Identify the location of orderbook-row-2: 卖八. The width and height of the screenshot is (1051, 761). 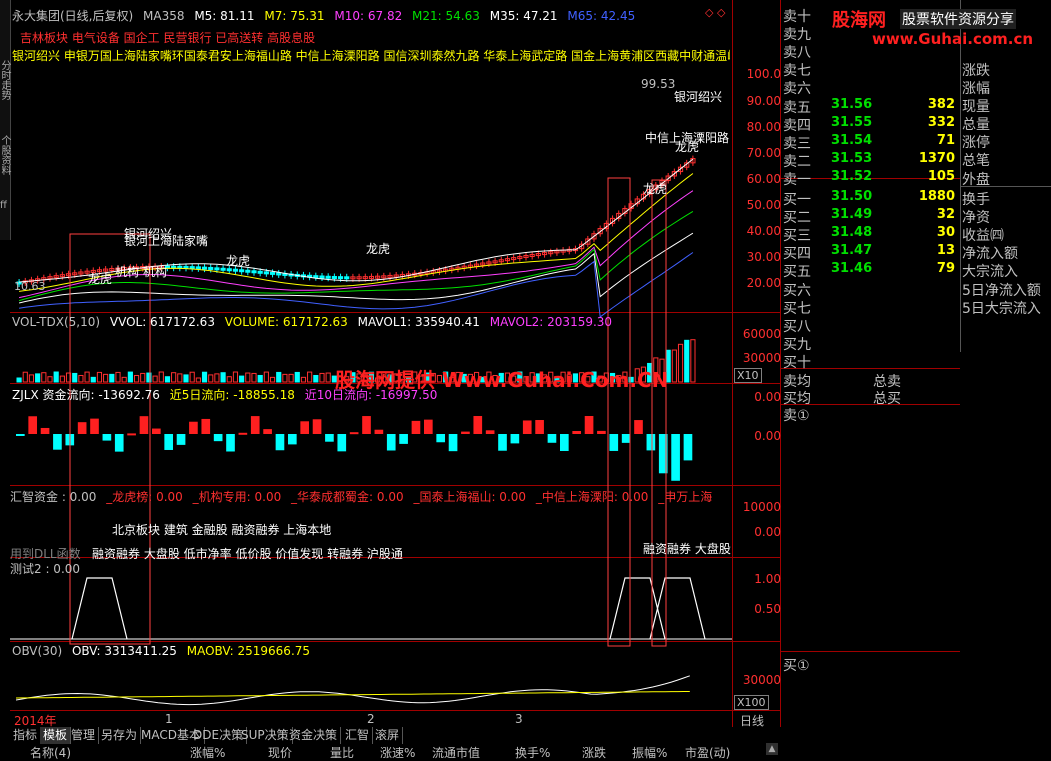
(871, 51).